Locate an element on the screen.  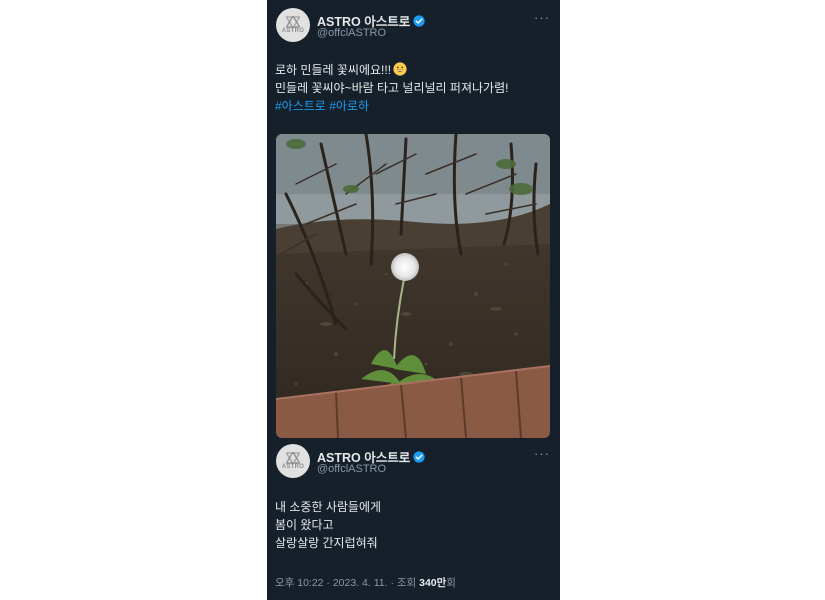
views-suffix: 회 is located at coordinates (451, 583).